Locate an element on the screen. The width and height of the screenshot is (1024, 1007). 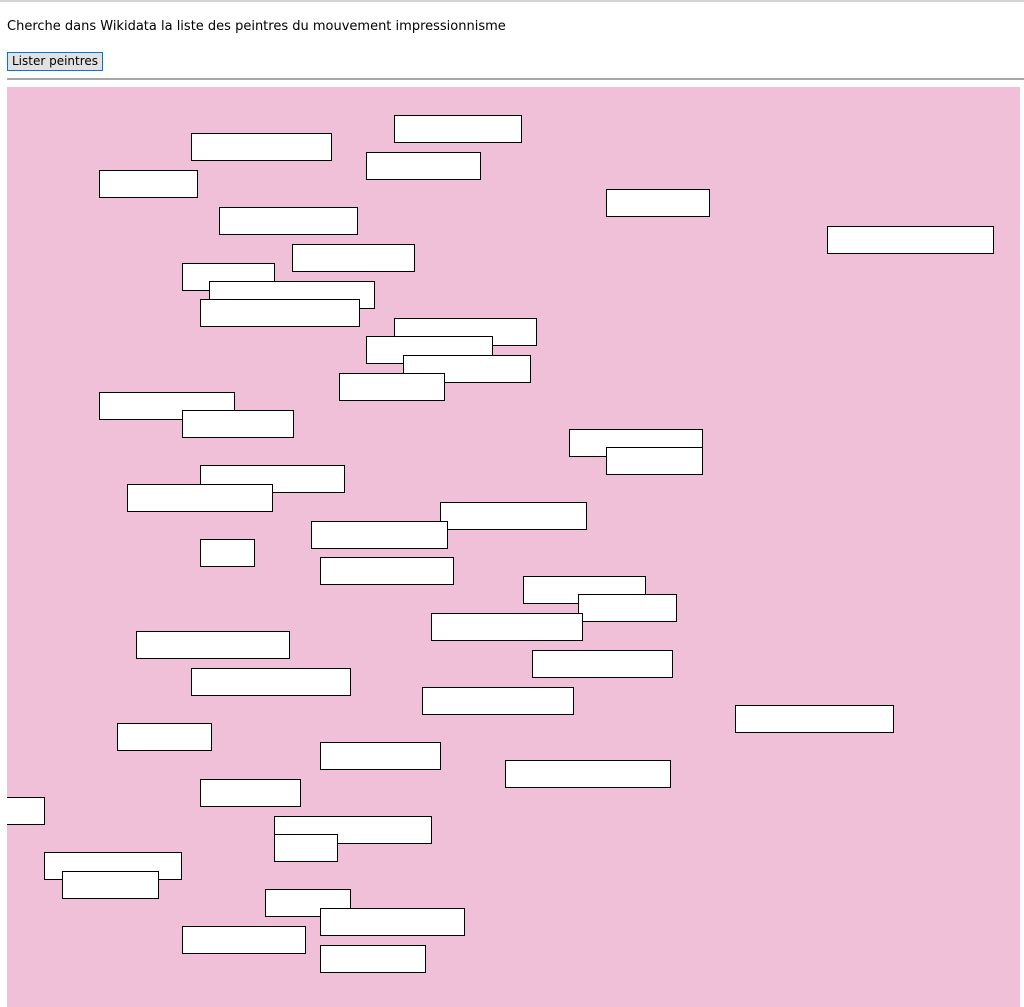
top-divider is located at coordinates (512, 1).